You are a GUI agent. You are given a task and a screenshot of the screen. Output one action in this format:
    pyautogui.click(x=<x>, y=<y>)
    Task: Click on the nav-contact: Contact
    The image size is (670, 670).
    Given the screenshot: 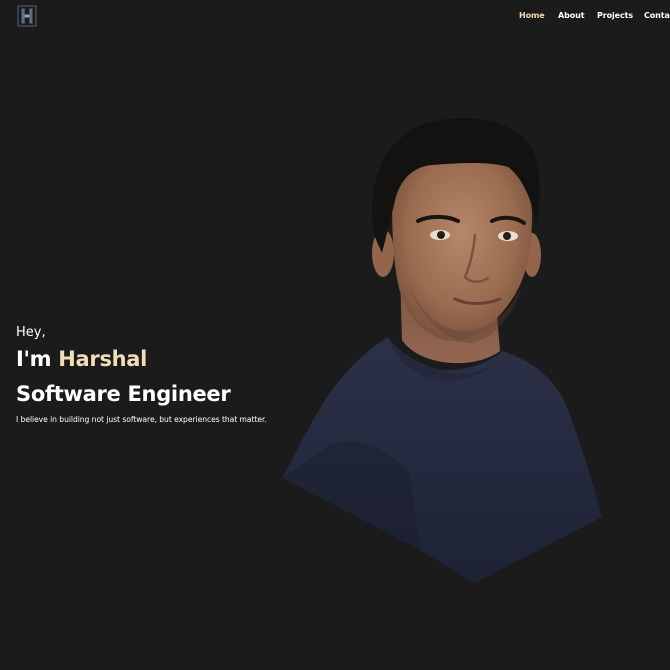 What is the action you would take?
    pyautogui.click(x=657, y=15)
    